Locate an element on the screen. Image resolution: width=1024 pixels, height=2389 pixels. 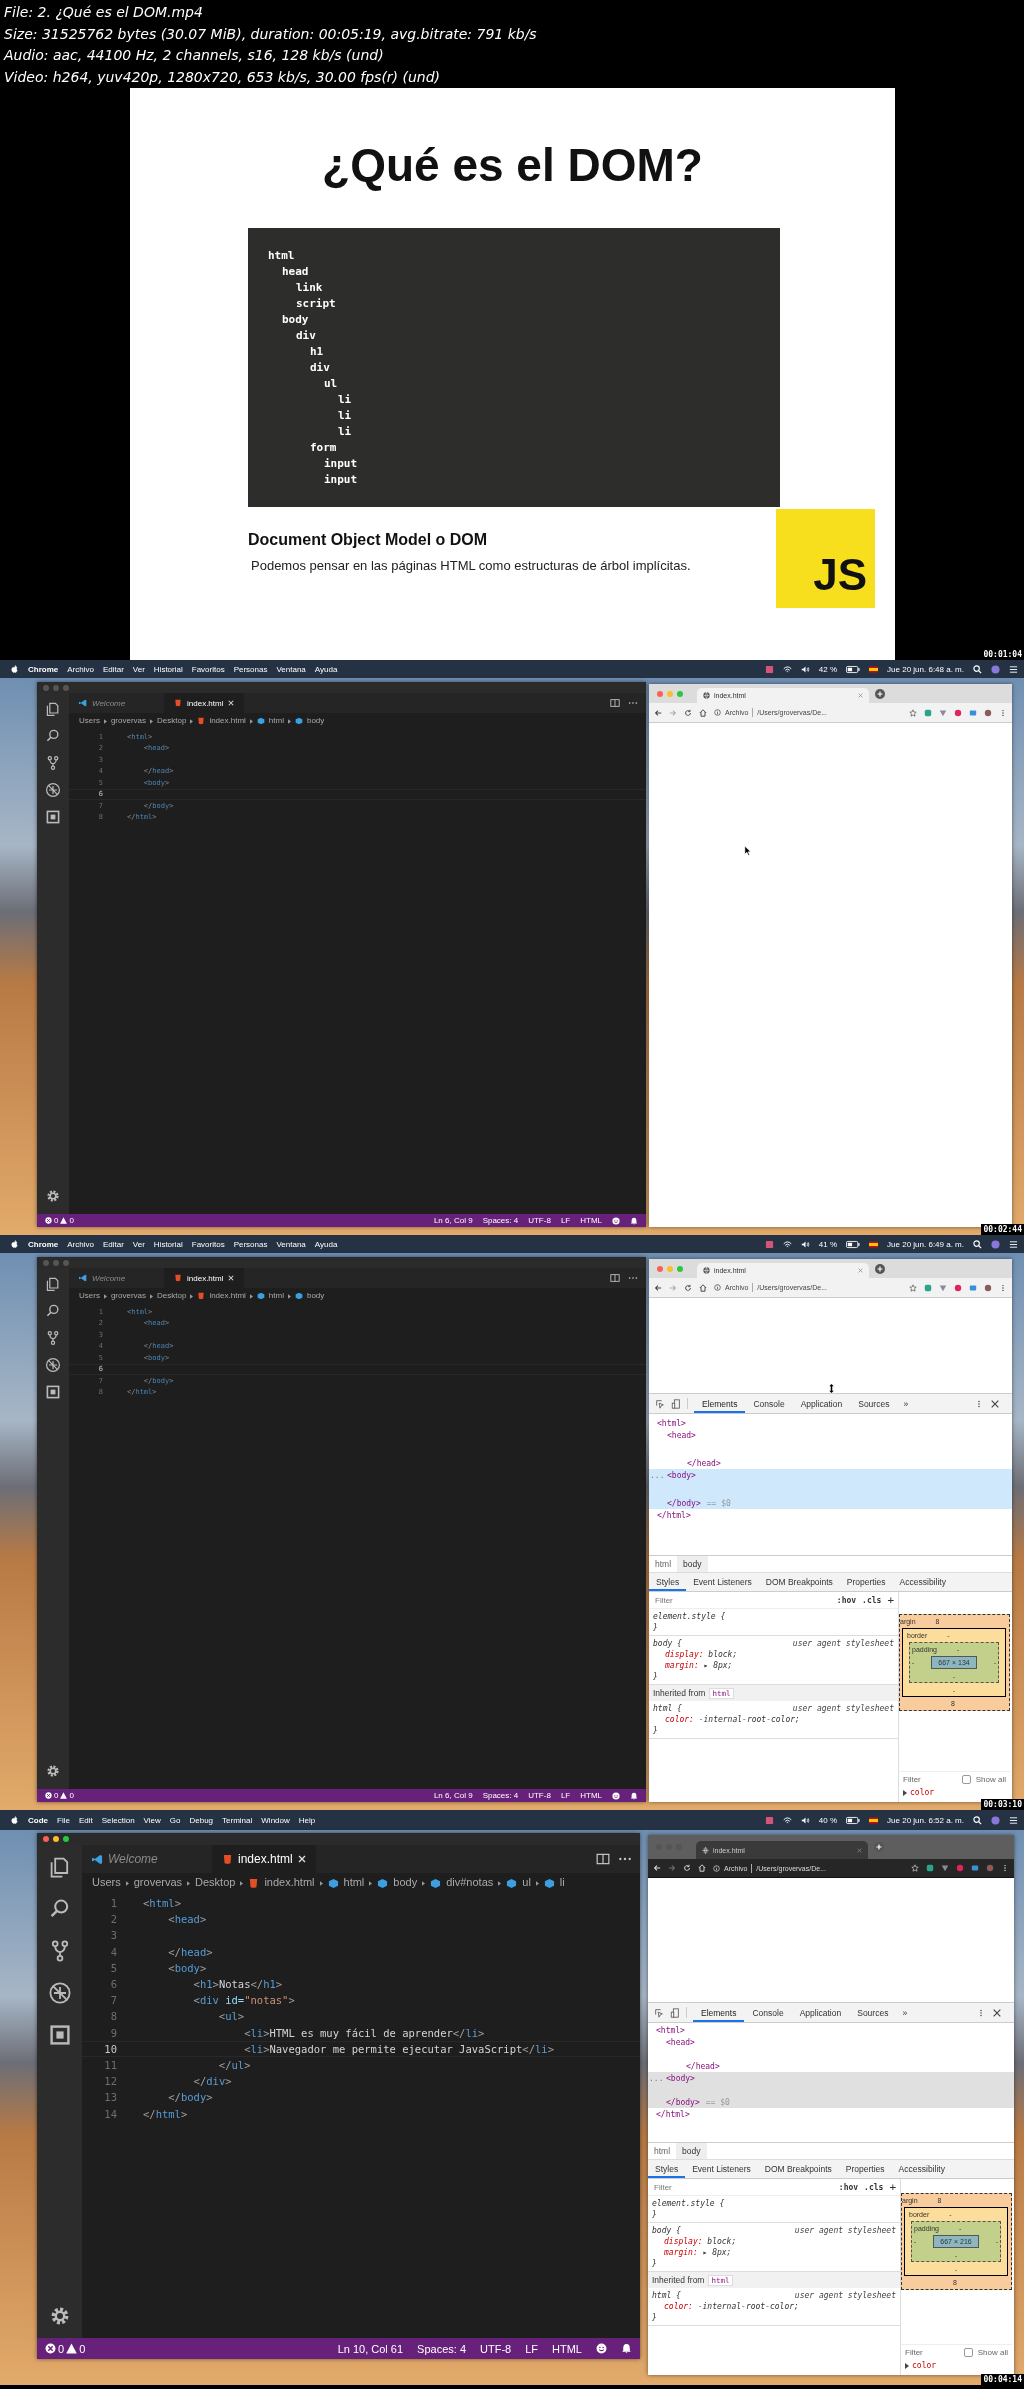
menu-item: Edit is located at coordinates (85, 1820).